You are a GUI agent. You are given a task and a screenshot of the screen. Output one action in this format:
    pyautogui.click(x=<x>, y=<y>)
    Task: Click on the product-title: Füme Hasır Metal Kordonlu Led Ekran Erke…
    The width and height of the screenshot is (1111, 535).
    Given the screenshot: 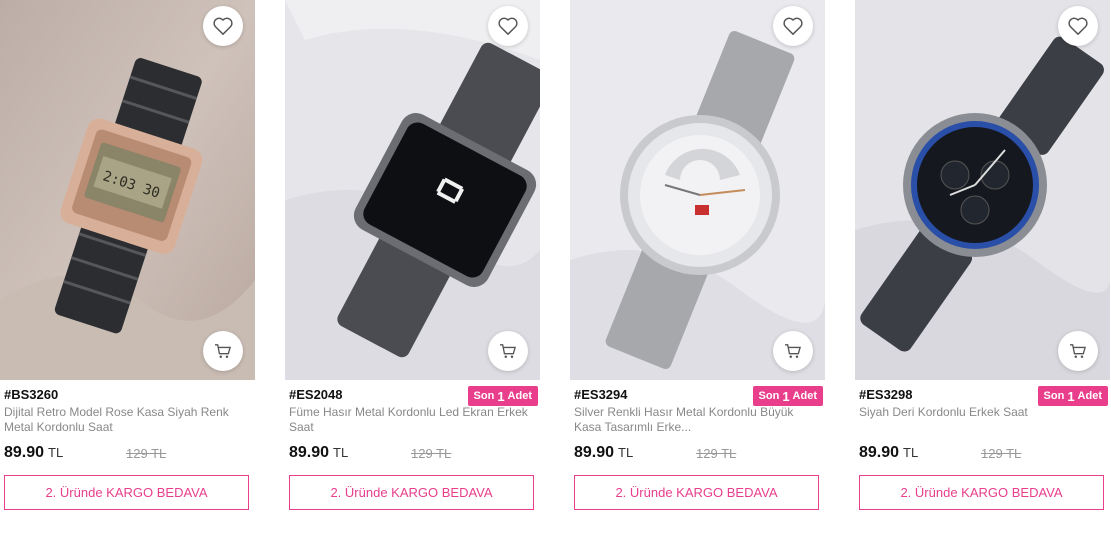 What is the action you would take?
    pyautogui.click(x=409, y=420)
    